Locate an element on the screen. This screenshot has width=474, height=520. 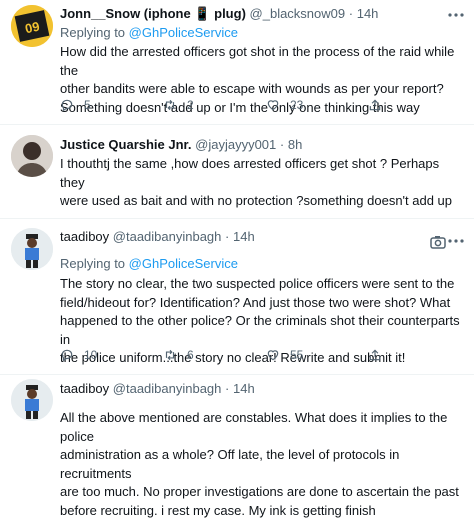
like-button: 23 is located at coordinates (284, 105).